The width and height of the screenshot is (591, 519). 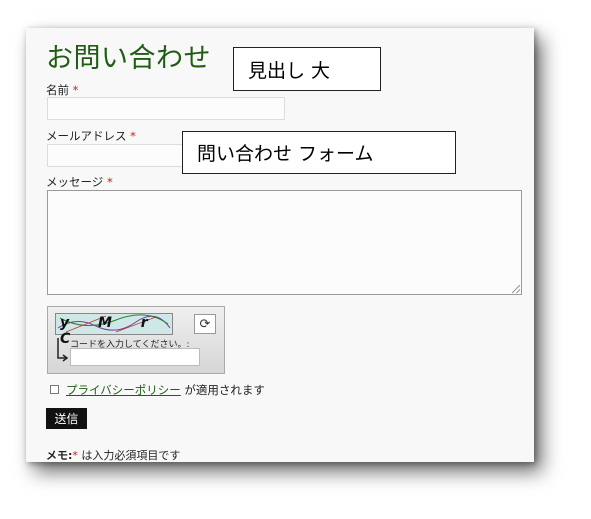 I want to click on memo-label: メモ:, so click(x=59, y=455).